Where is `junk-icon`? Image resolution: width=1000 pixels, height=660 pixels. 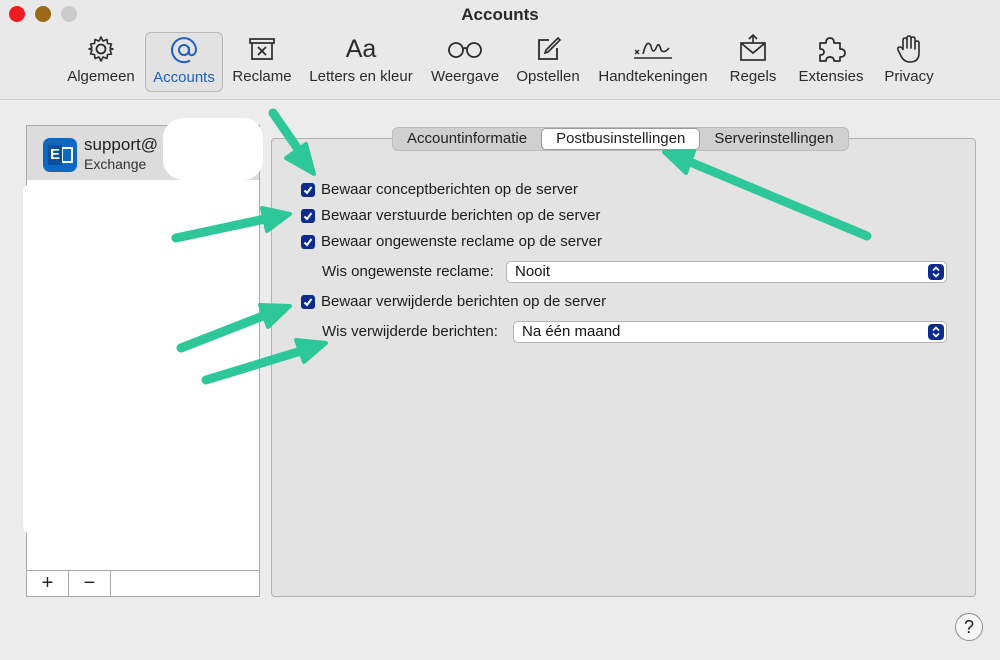
junk-icon is located at coordinates (262, 49).